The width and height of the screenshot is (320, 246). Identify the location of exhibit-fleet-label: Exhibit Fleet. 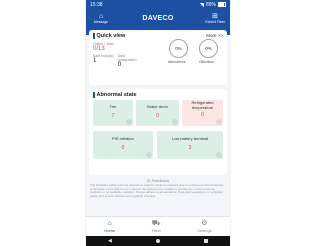
(215, 21).